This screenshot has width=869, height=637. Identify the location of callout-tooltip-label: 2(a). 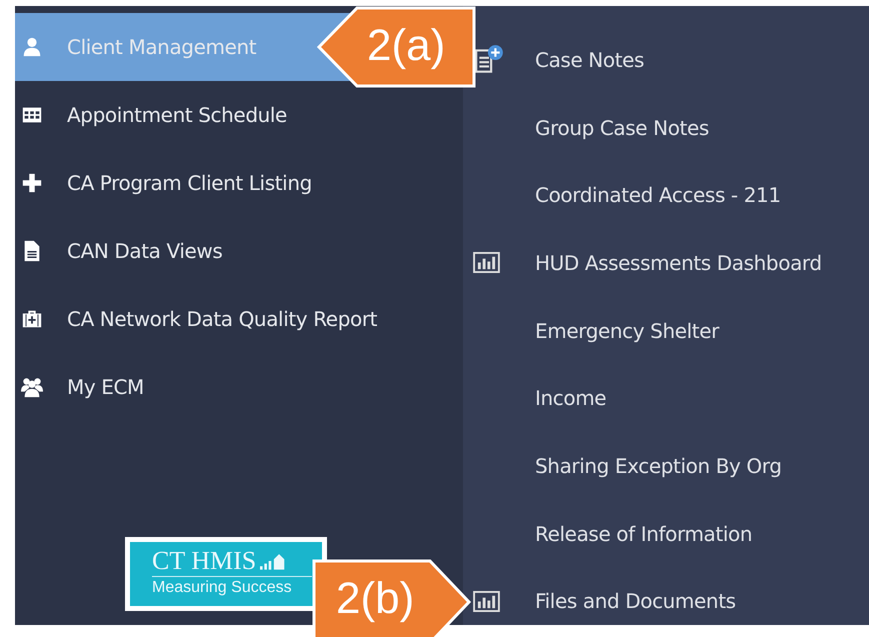
(406, 46).